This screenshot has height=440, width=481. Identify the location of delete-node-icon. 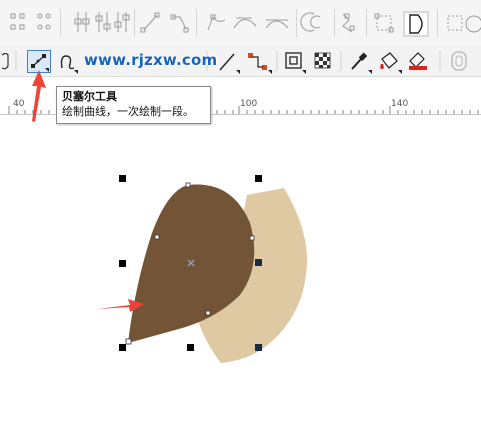
(44, 21).